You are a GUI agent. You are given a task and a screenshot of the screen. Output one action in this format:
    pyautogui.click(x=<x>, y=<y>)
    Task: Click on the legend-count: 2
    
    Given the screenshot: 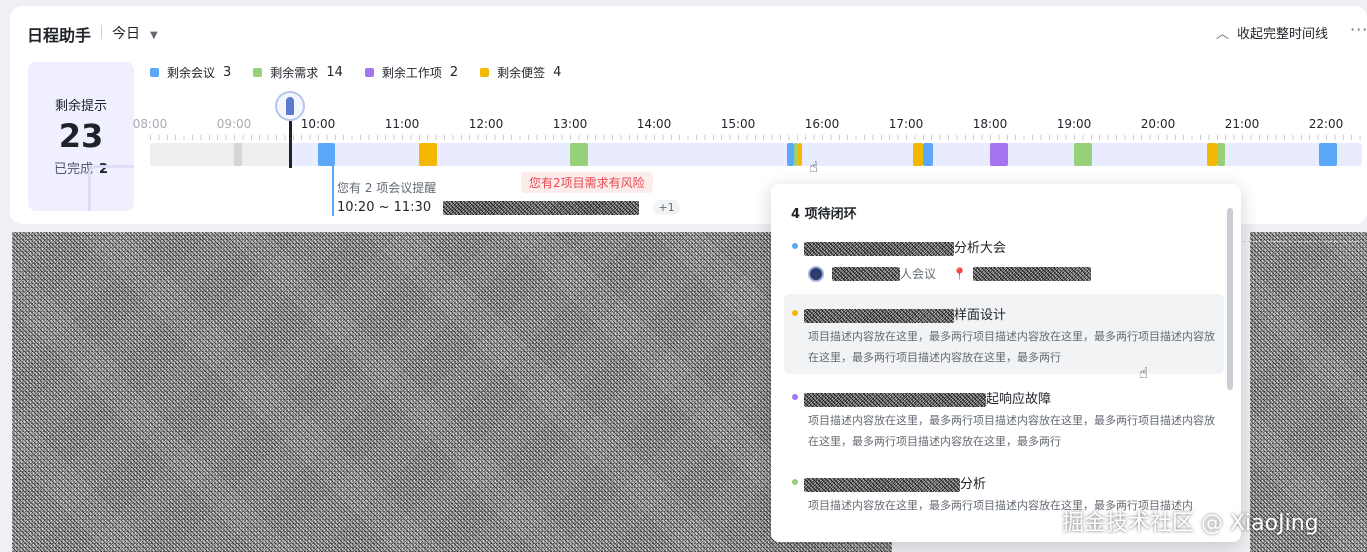 What is the action you would take?
    pyautogui.click(x=454, y=72)
    